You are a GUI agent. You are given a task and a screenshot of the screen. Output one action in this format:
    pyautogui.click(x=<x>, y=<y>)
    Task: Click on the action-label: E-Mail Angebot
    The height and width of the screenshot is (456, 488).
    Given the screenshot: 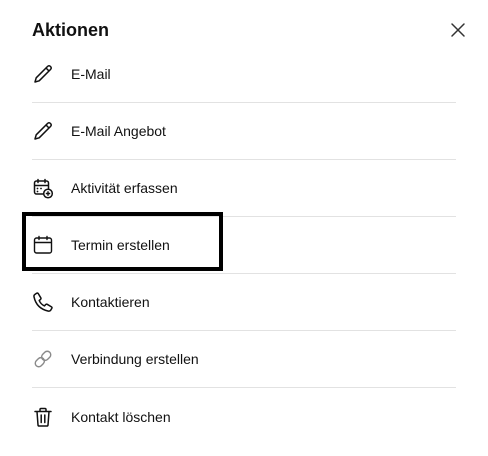 What is the action you would take?
    pyautogui.click(x=118, y=131)
    